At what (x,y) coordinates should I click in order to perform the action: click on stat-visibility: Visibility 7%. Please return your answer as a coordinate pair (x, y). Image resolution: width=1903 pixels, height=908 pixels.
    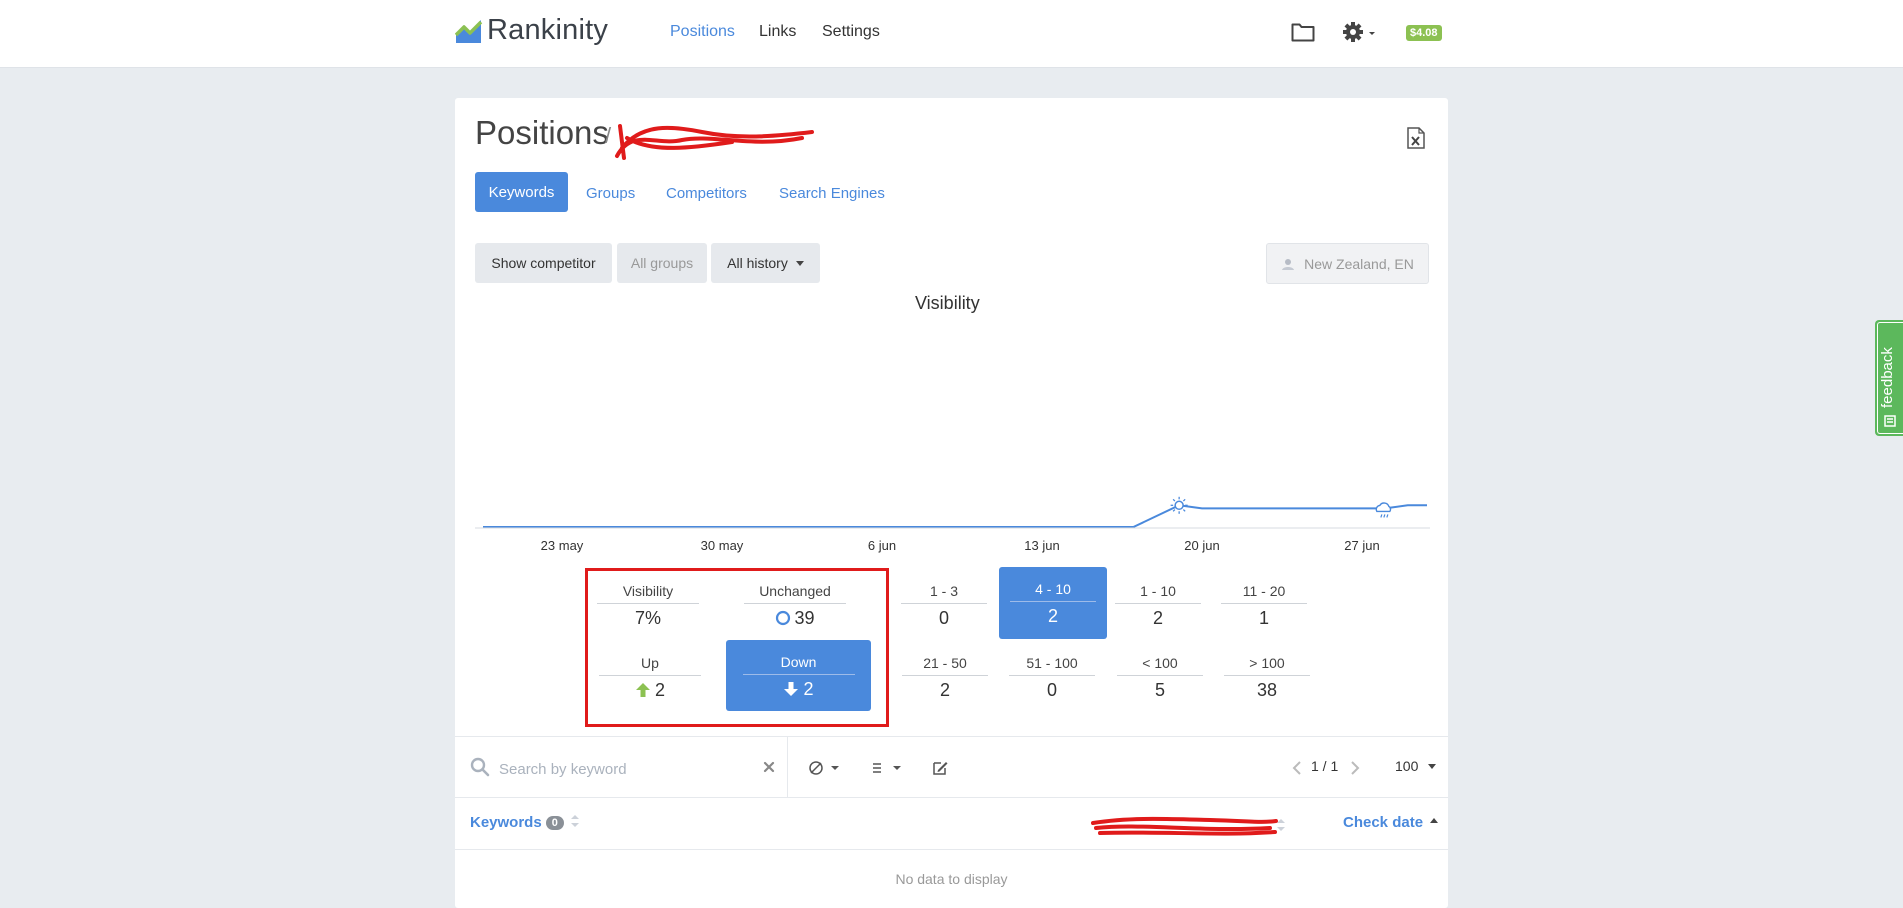
    Looking at the image, I should click on (648, 603).